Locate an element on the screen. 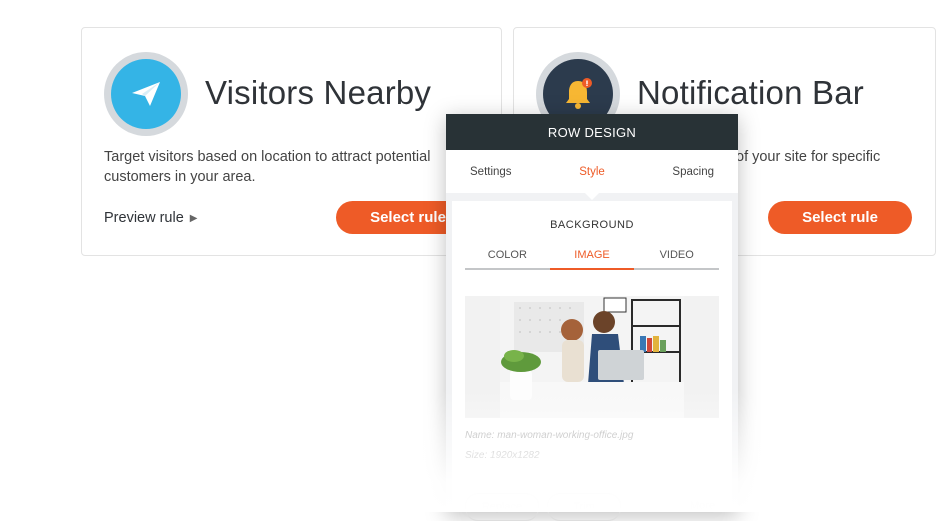  background-image-preview is located at coordinates (592, 357).